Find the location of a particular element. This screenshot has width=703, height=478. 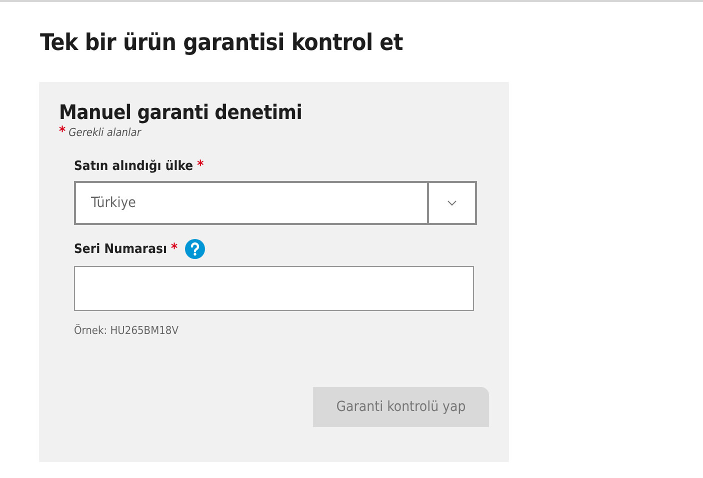

page-title: Tek bir ürün garantisi kontrol et is located at coordinates (222, 43).